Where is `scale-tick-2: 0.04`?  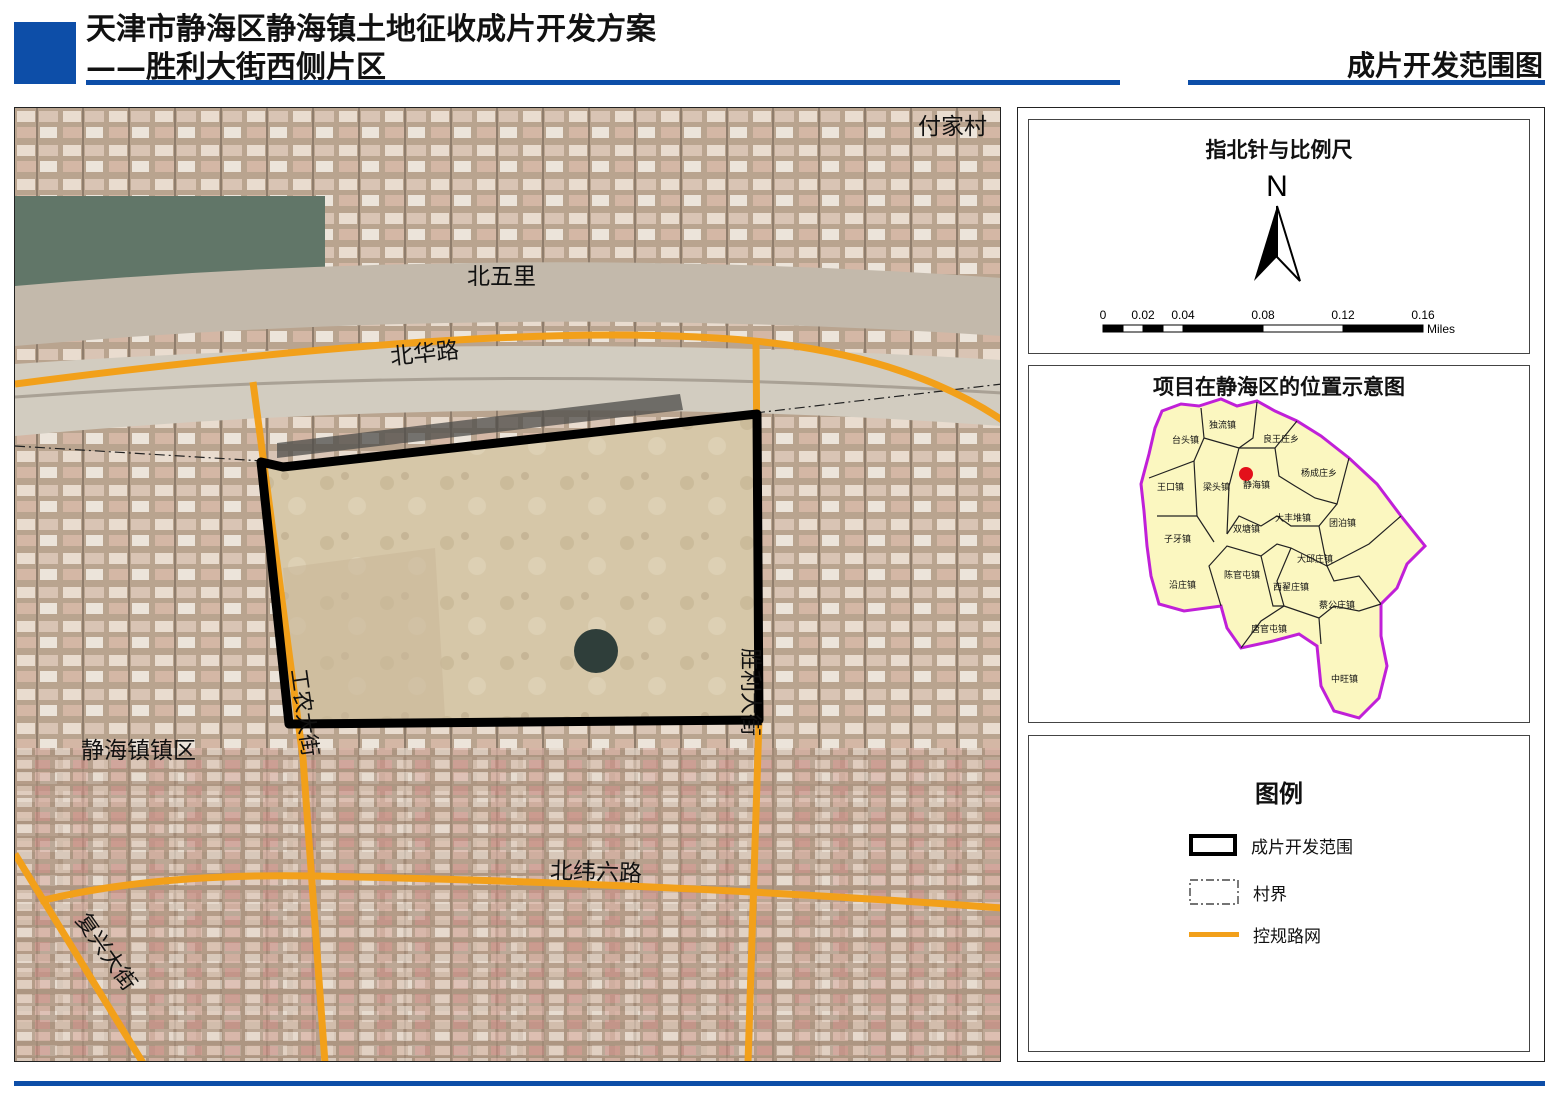 scale-tick-2: 0.04 is located at coordinates (1183, 315).